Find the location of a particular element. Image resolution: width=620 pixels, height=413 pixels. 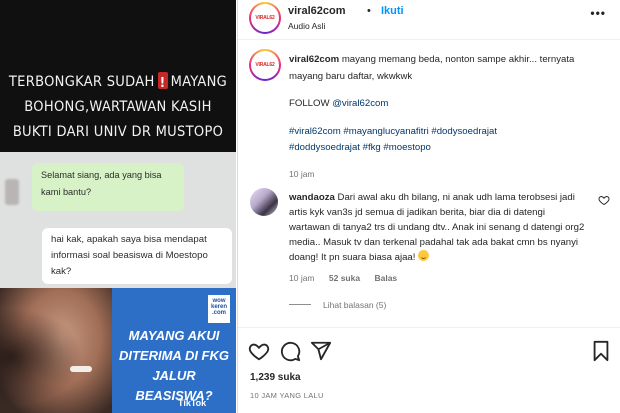

follow-button: Ikuti is located at coordinates (392, 11).